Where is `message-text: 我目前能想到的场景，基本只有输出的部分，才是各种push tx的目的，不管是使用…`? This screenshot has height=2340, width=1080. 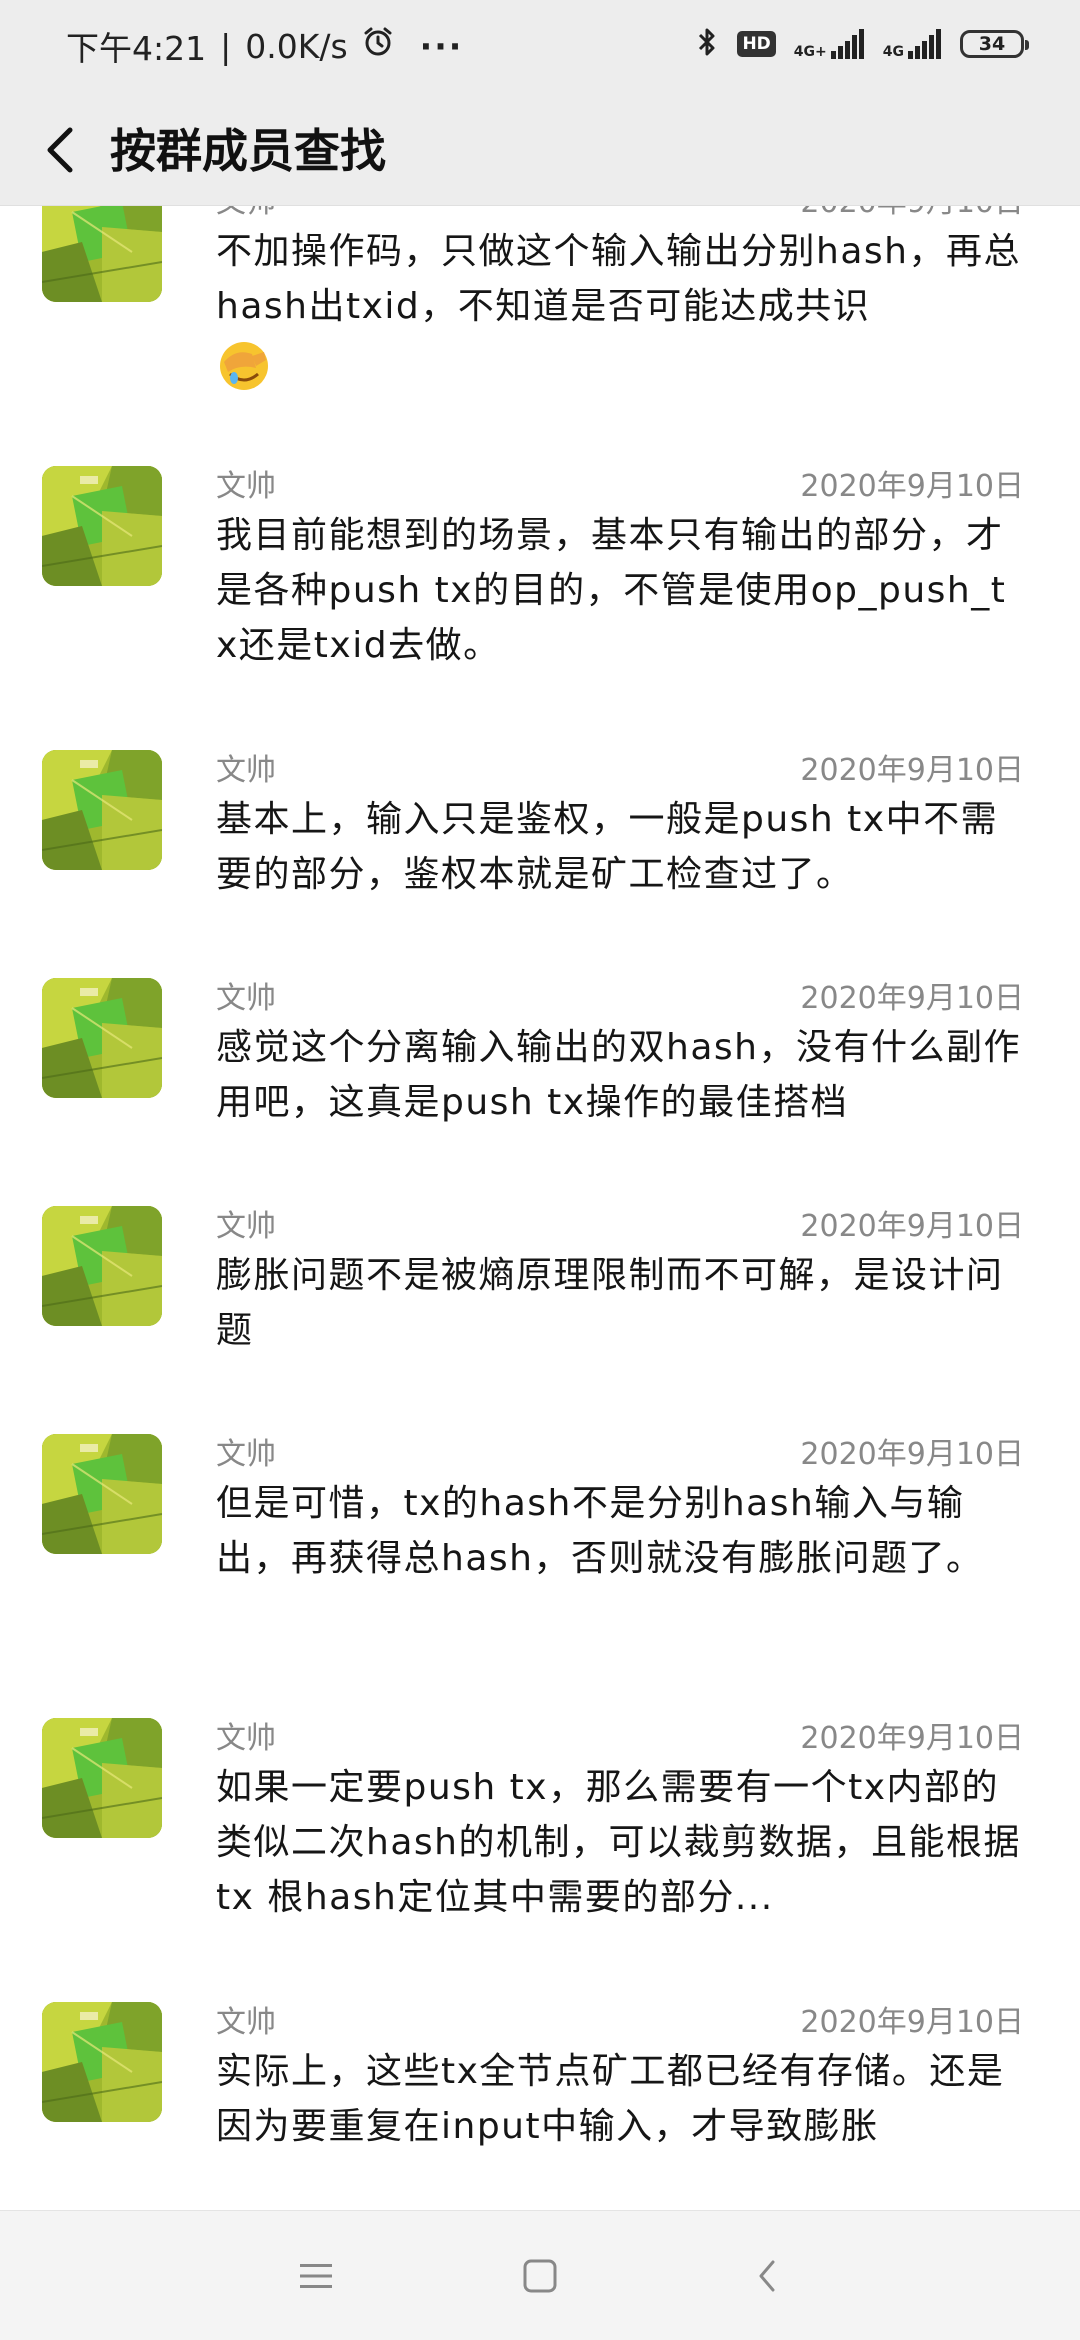
message-text: 我目前能想到的场景，基本只有输出的部分，才是各种push tx的目的，不管是使用… is located at coordinates (611, 590).